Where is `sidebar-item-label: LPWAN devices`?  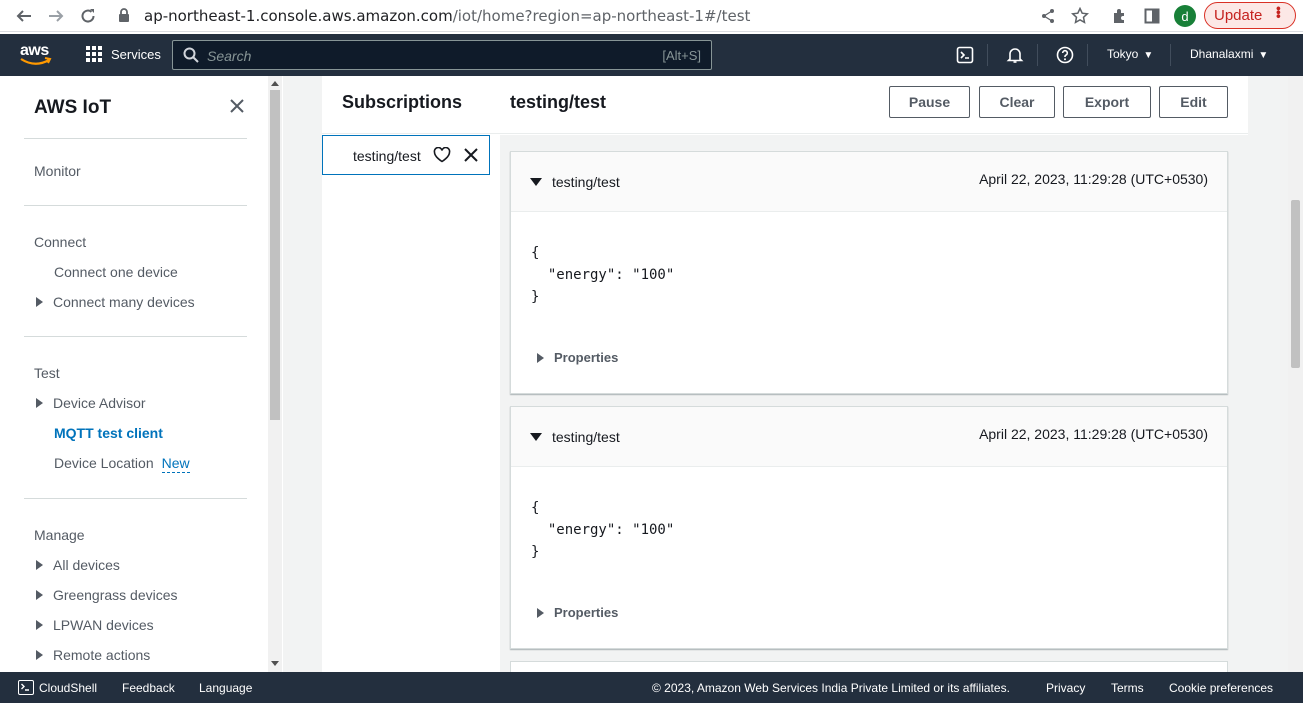
sidebar-item-label: LPWAN devices is located at coordinates (103, 625).